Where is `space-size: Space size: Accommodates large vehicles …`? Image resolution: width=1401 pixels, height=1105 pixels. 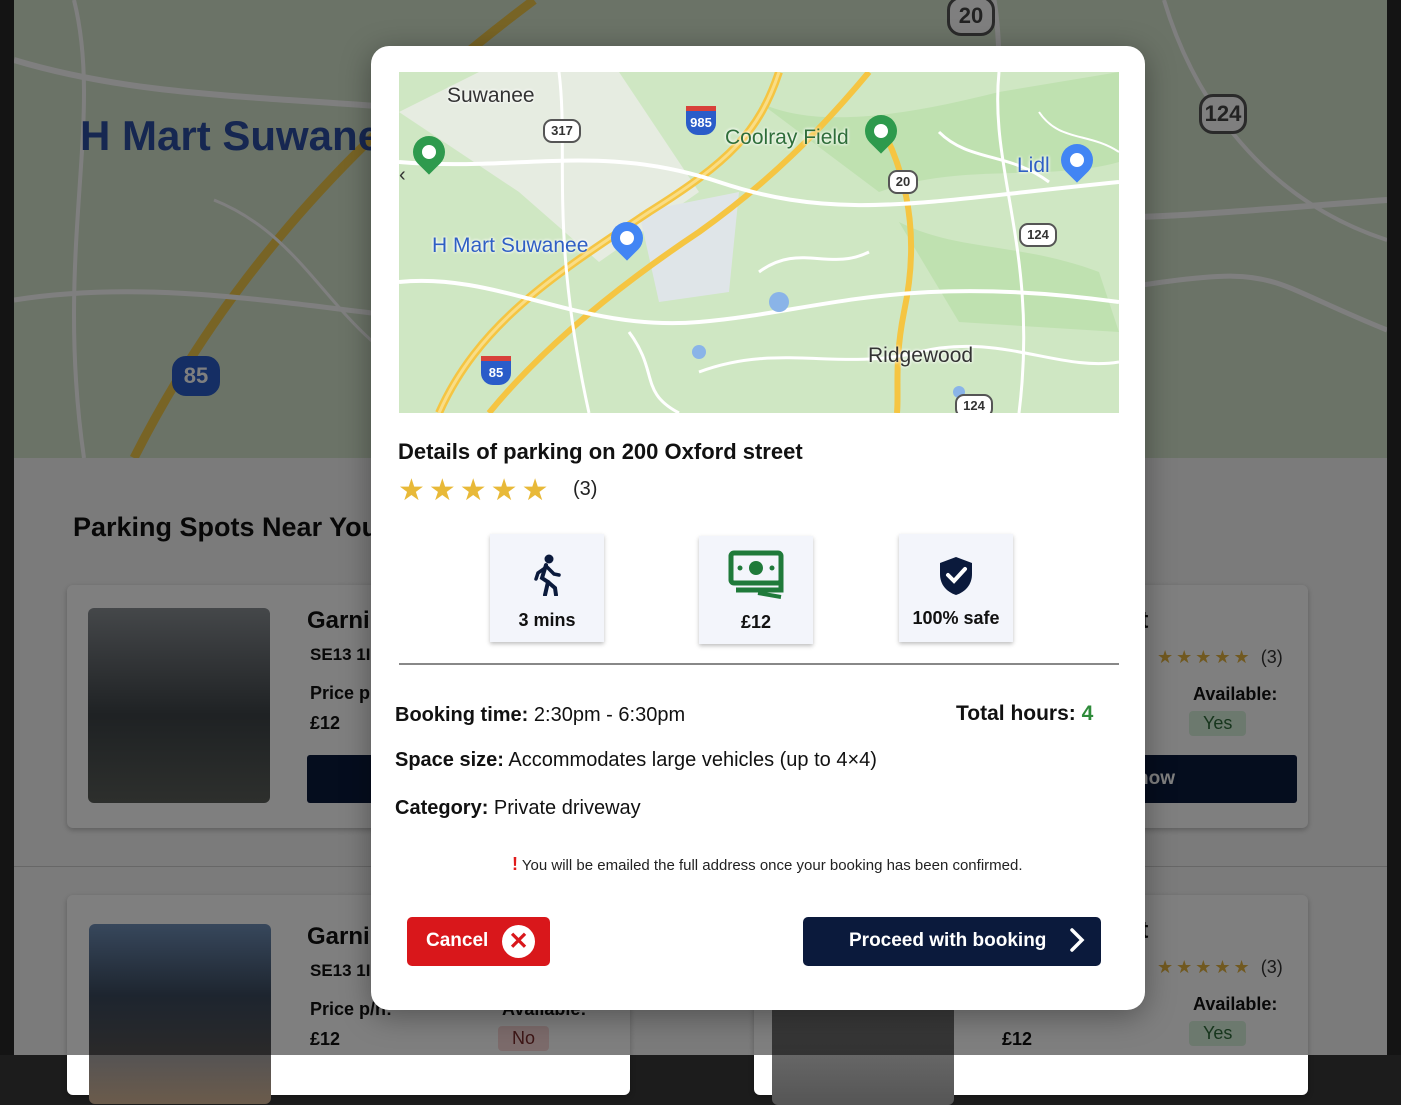 space-size: Space size: Accommodates large vehicles … is located at coordinates (636, 760).